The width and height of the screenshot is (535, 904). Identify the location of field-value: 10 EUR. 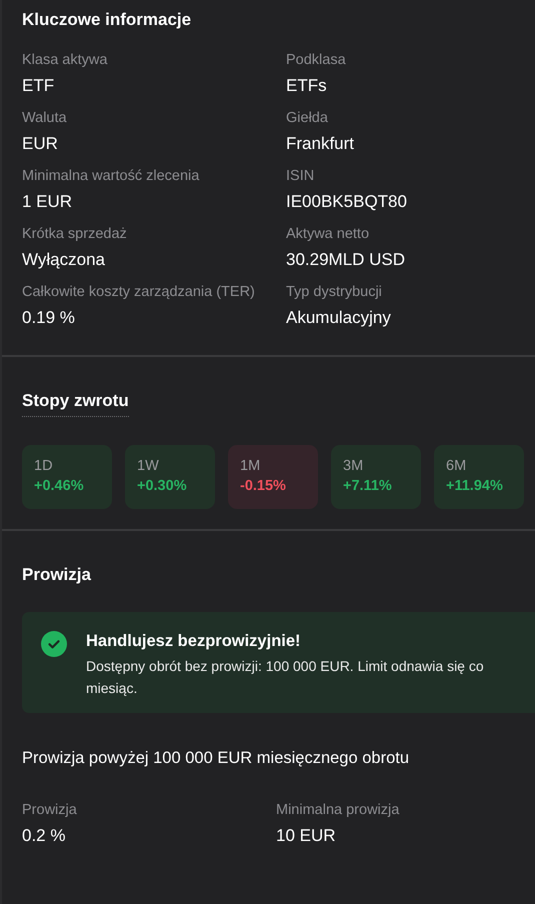
(306, 836).